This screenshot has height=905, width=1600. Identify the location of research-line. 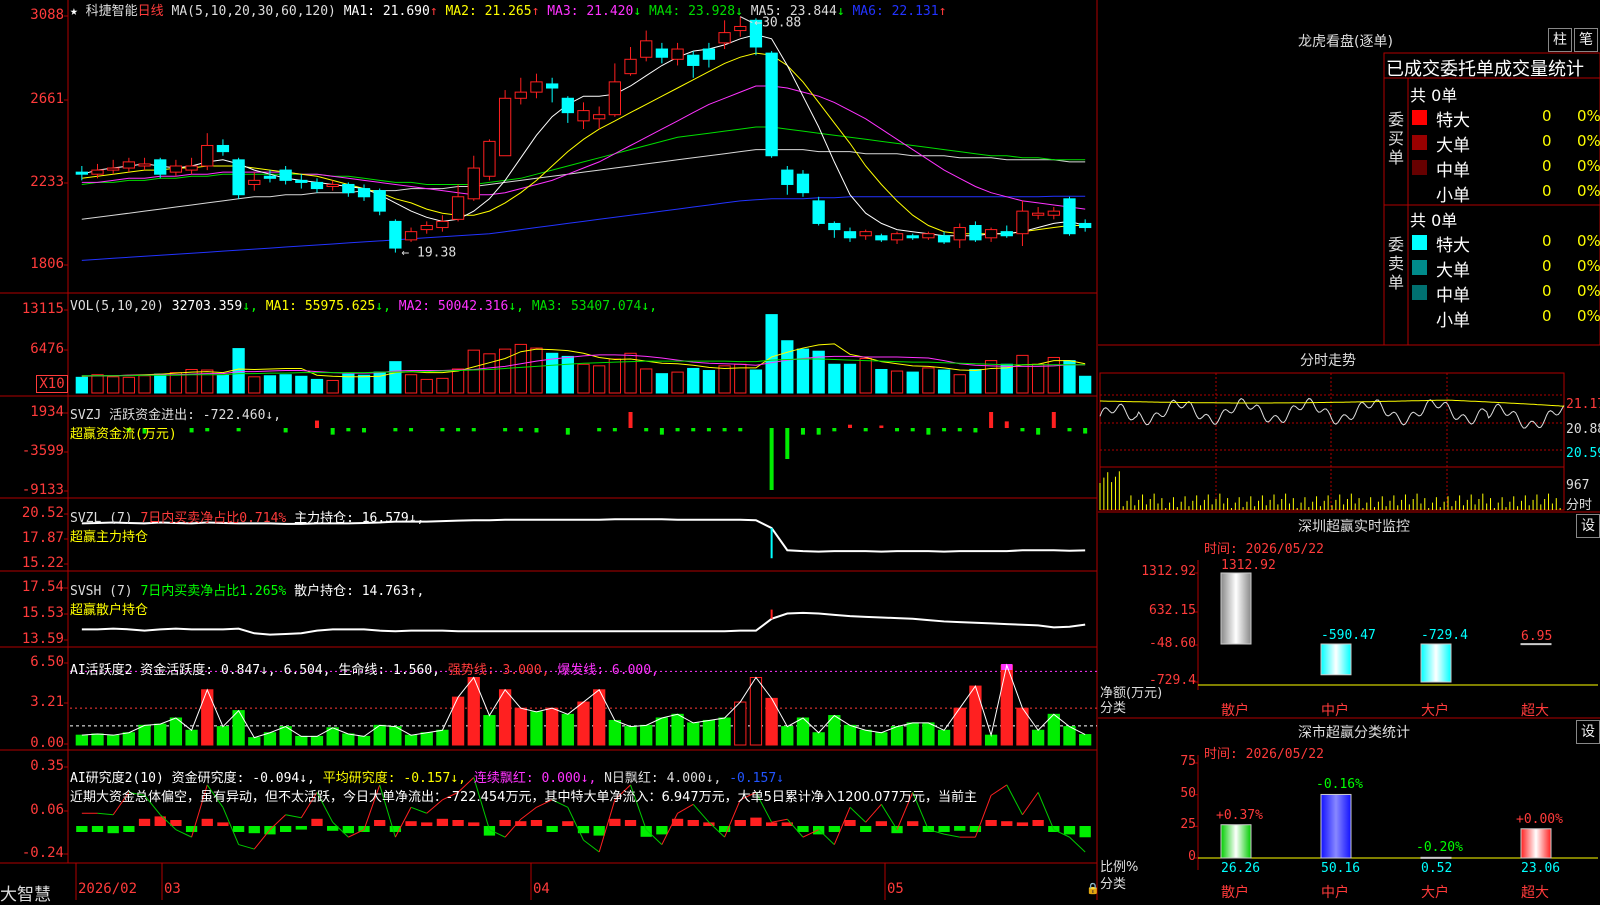
(1077, 844).